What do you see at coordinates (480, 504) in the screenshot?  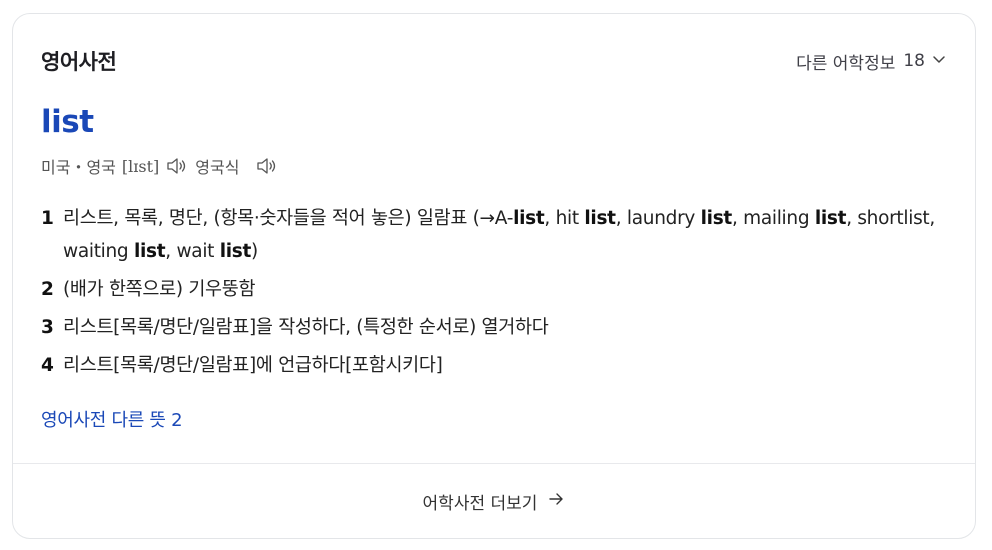 I see `more-dictionary-label: 어학사전 더보기` at bounding box center [480, 504].